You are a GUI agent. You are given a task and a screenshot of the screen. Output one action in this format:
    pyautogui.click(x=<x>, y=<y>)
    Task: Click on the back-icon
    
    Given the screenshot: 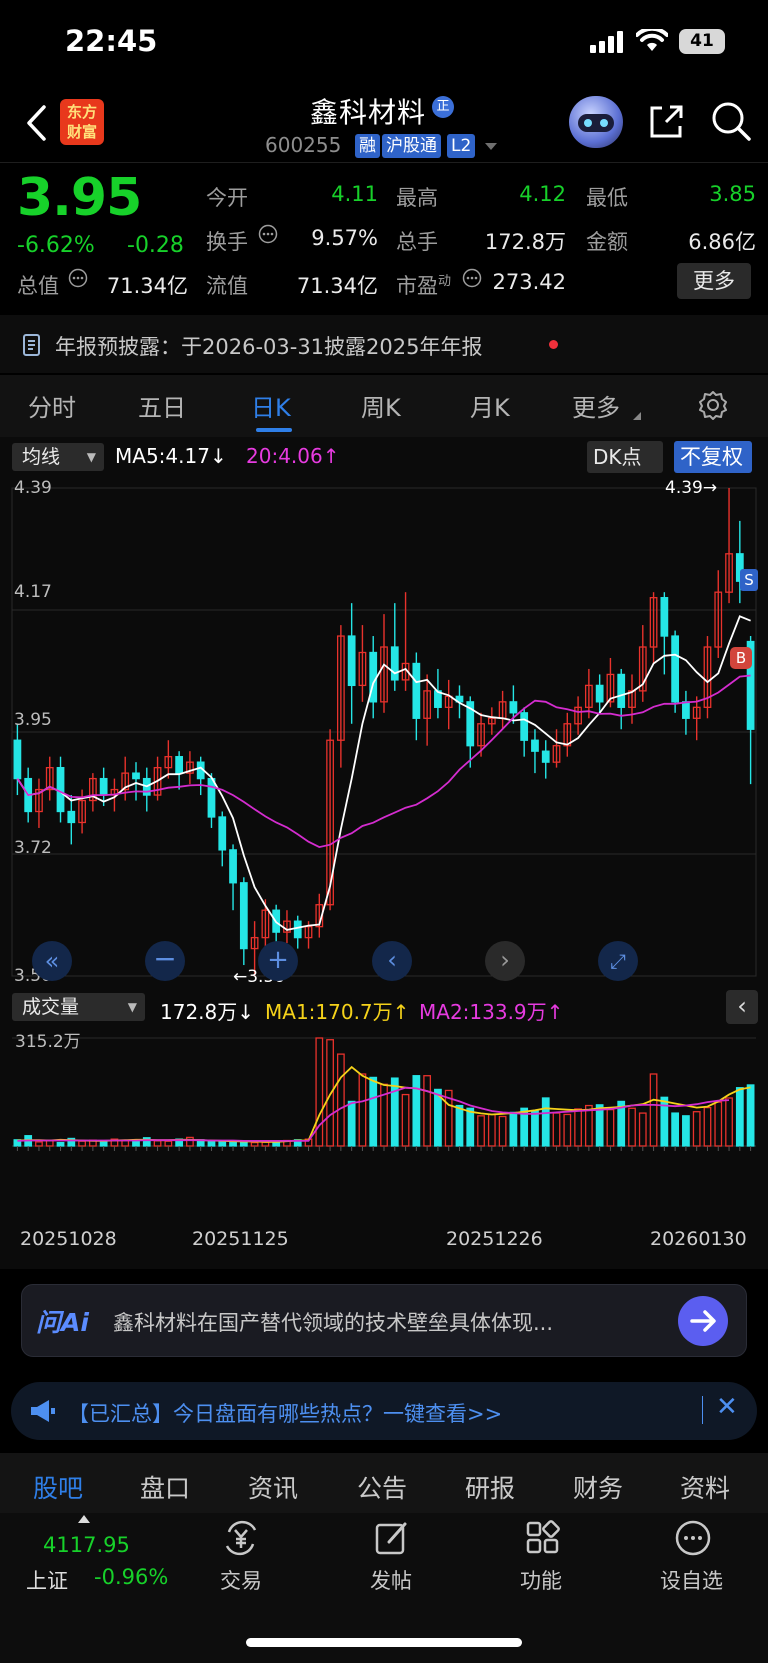 What is the action you would take?
    pyautogui.click(x=36, y=123)
    